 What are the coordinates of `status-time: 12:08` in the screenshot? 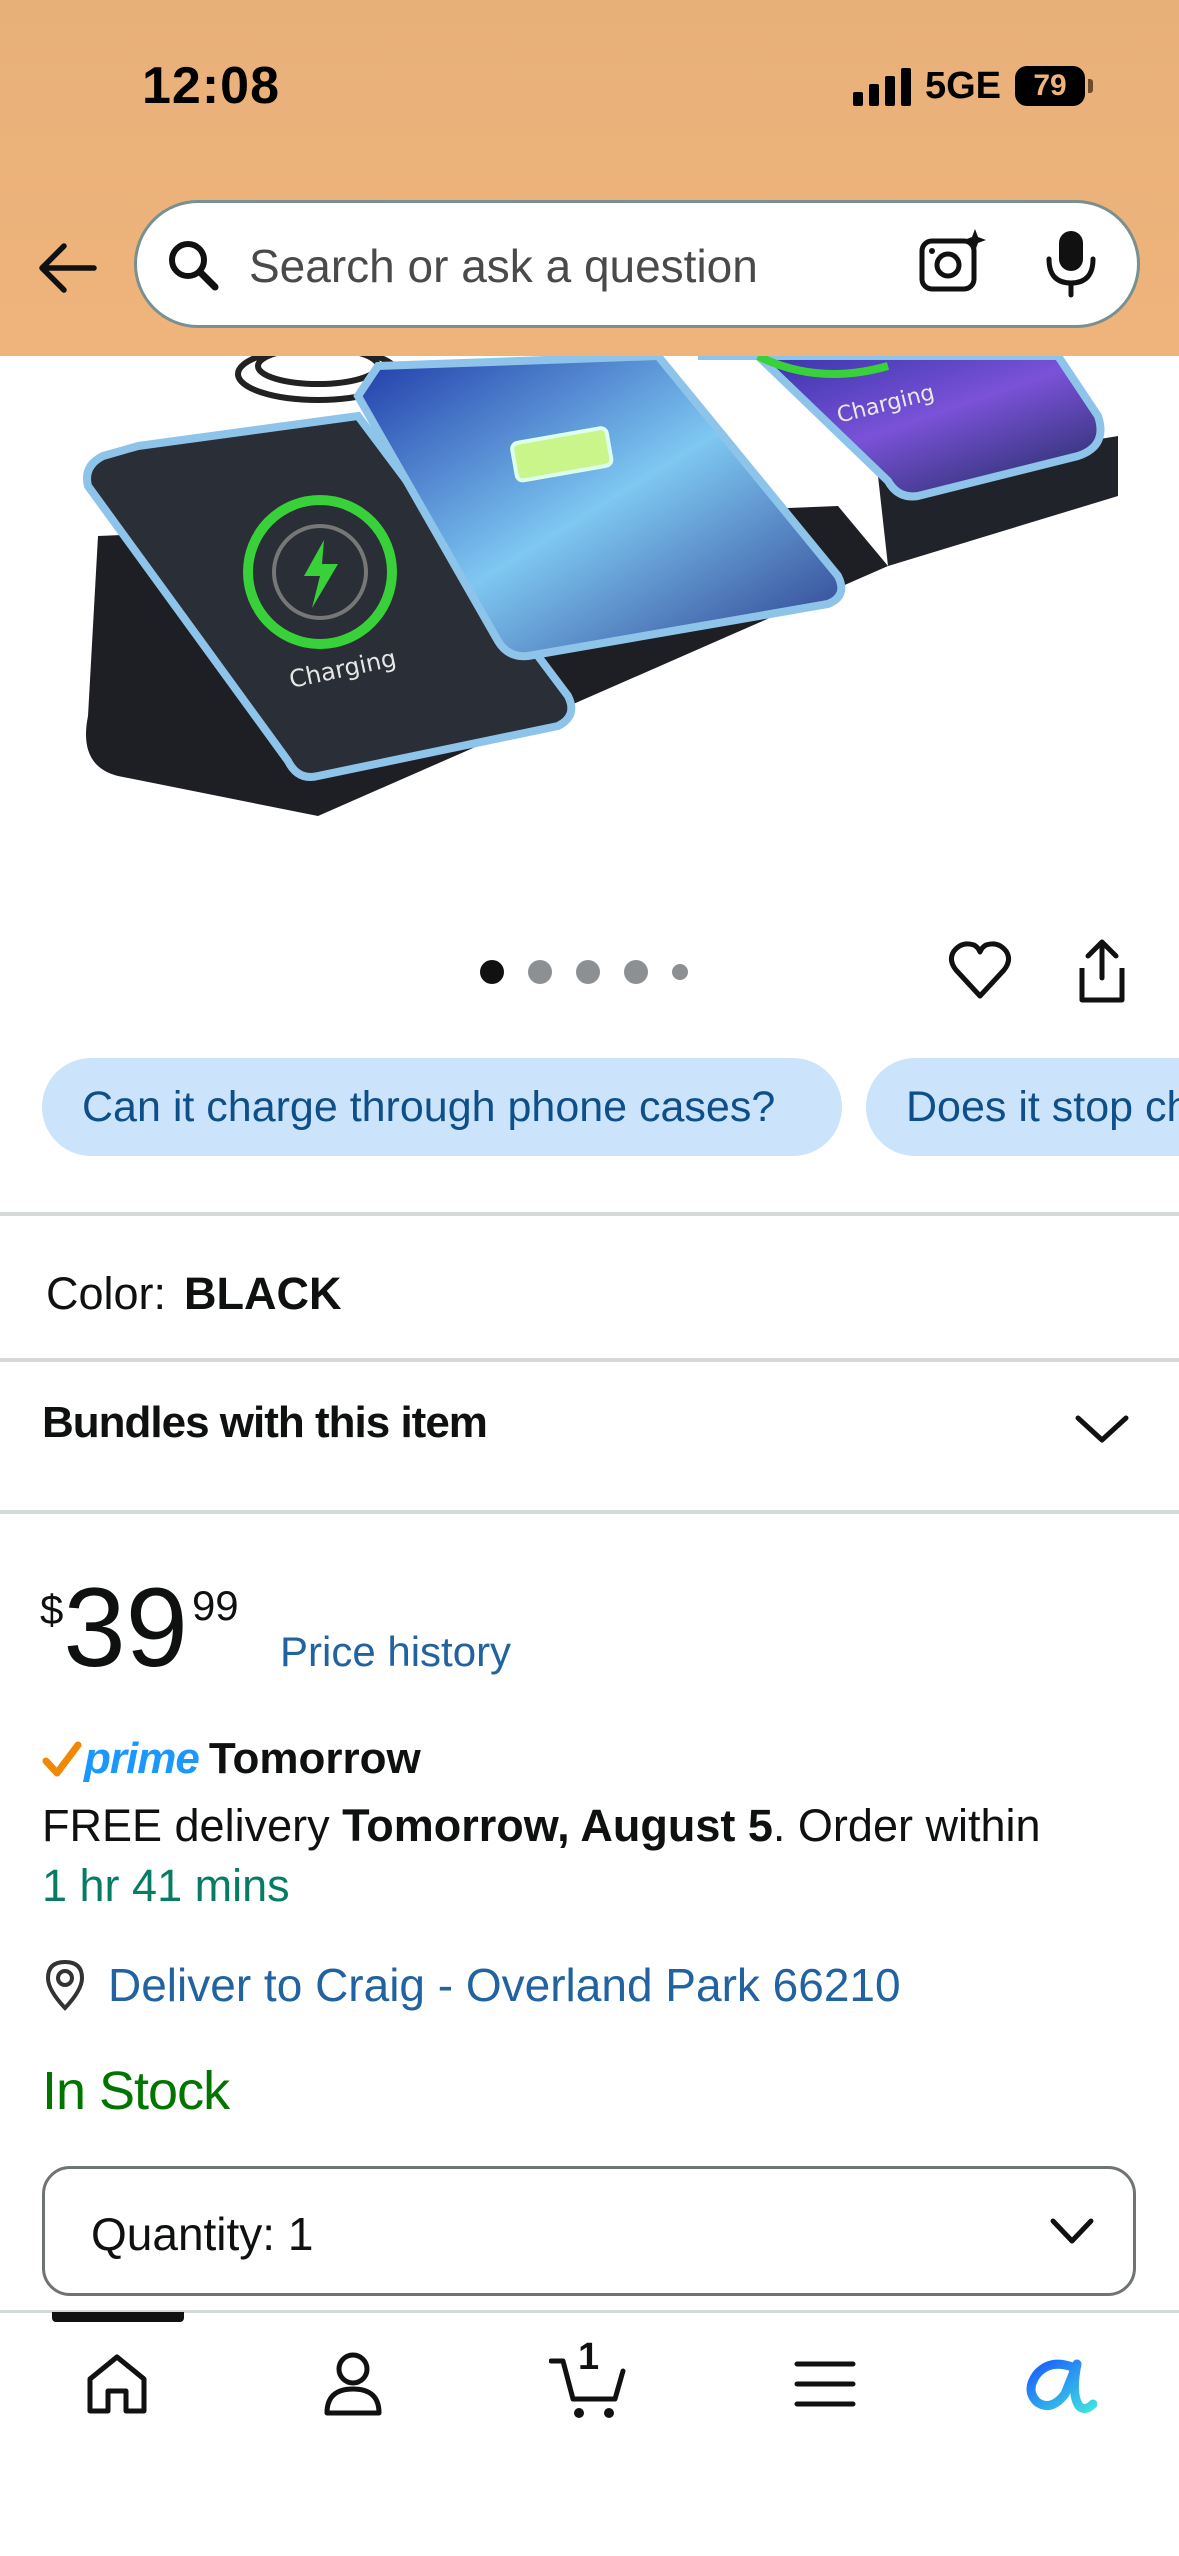 It's located at (211, 86).